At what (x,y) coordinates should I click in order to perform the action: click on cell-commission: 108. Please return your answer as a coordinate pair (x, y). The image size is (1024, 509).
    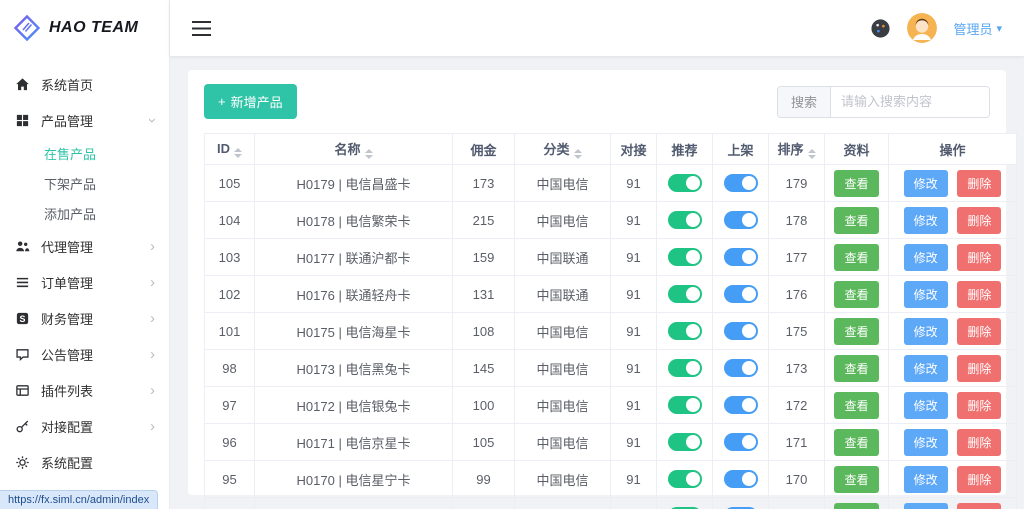
    Looking at the image, I should click on (483, 331).